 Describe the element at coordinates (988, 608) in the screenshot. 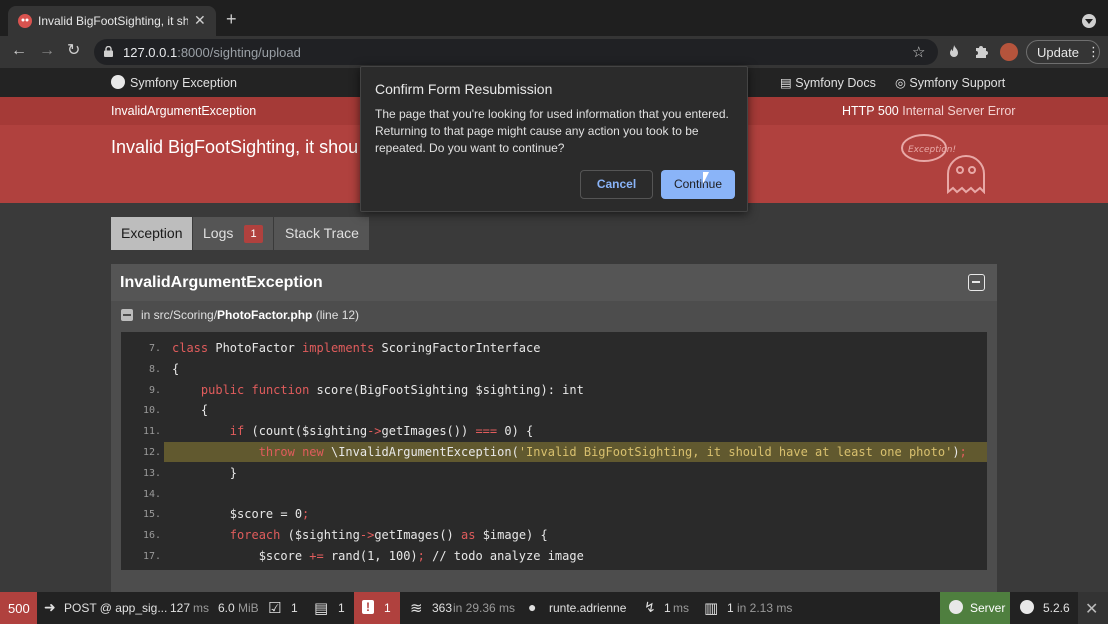

I see `server-label: Server` at that location.